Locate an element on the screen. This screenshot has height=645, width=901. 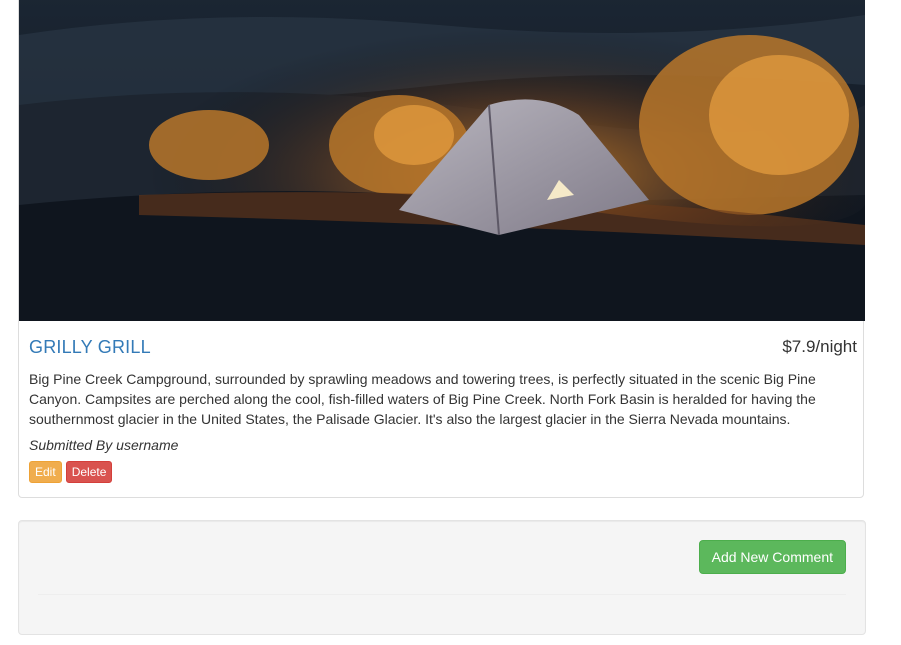
edit-button: Edit is located at coordinates (45, 472).